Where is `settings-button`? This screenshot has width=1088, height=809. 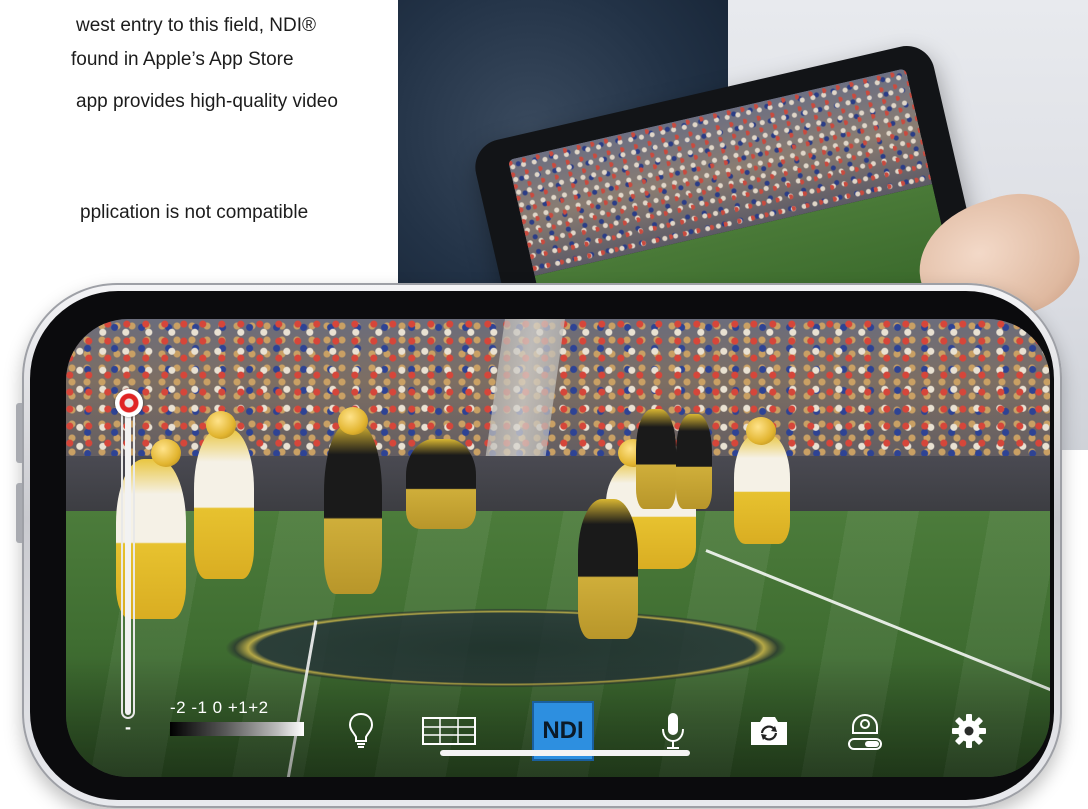
settings-button is located at coordinates (969, 731).